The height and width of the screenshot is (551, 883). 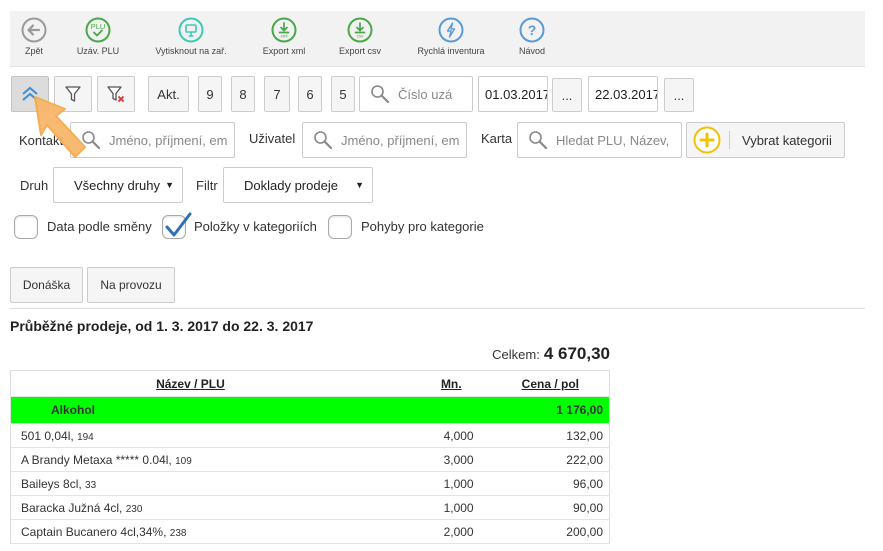 I want to click on help-icon: ?, so click(x=532, y=30).